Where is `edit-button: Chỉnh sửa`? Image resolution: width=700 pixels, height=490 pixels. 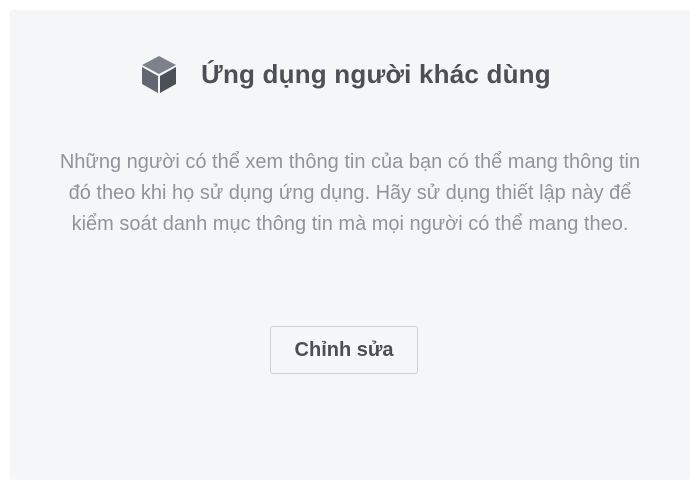 edit-button: Chỉnh sửa is located at coordinates (344, 350).